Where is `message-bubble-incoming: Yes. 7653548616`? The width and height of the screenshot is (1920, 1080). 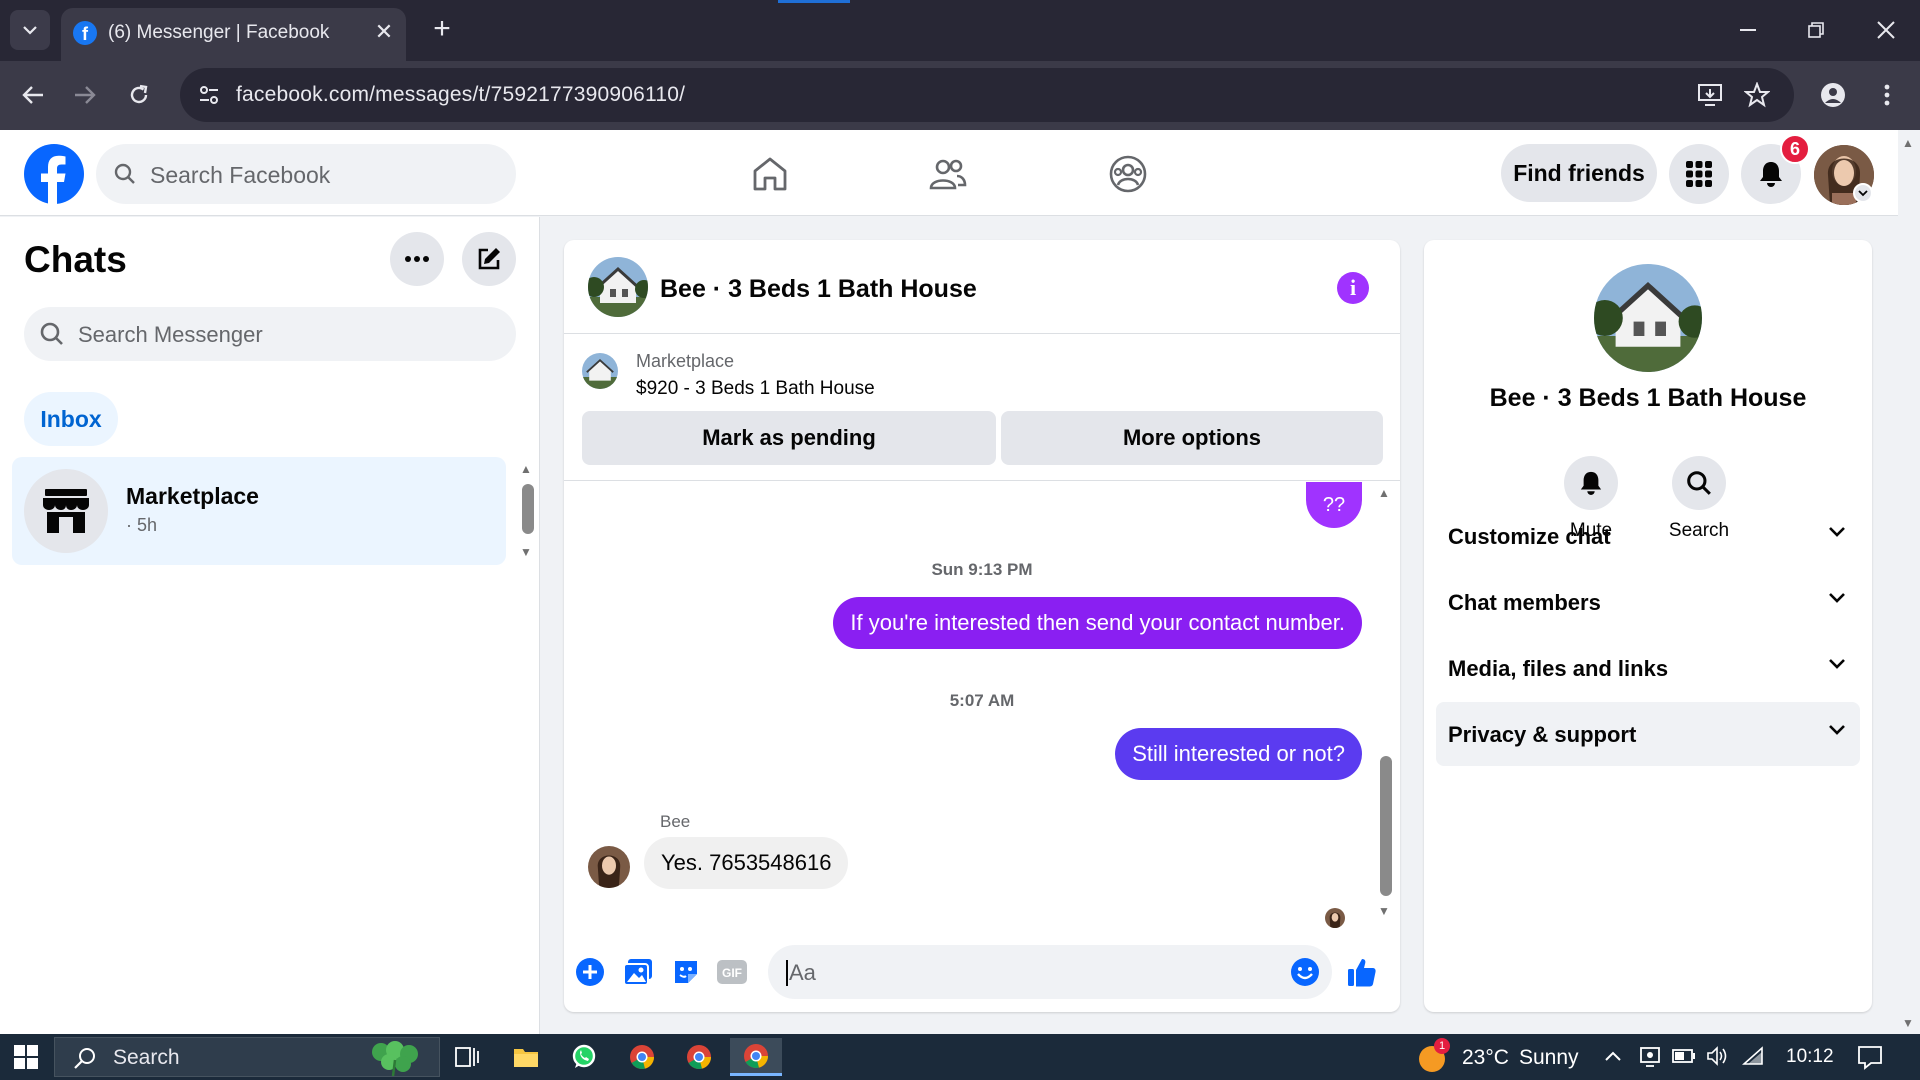
message-bubble-incoming: Yes. 7653548616 is located at coordinates (746, 863).